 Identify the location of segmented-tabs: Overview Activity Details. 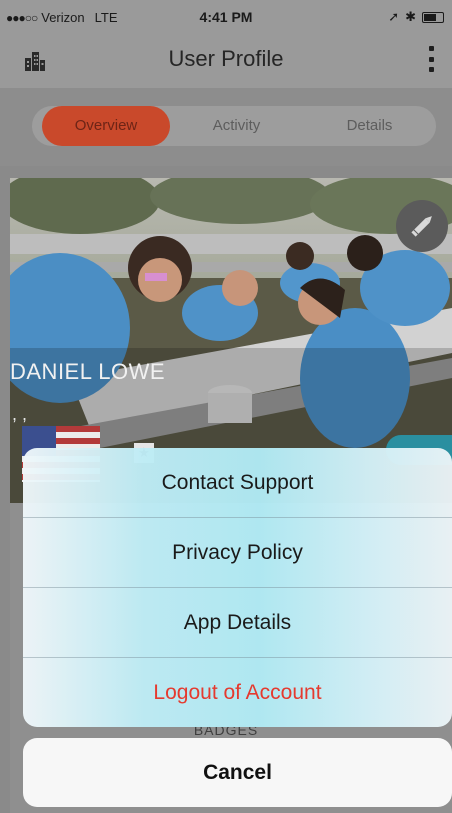
(234, 126).